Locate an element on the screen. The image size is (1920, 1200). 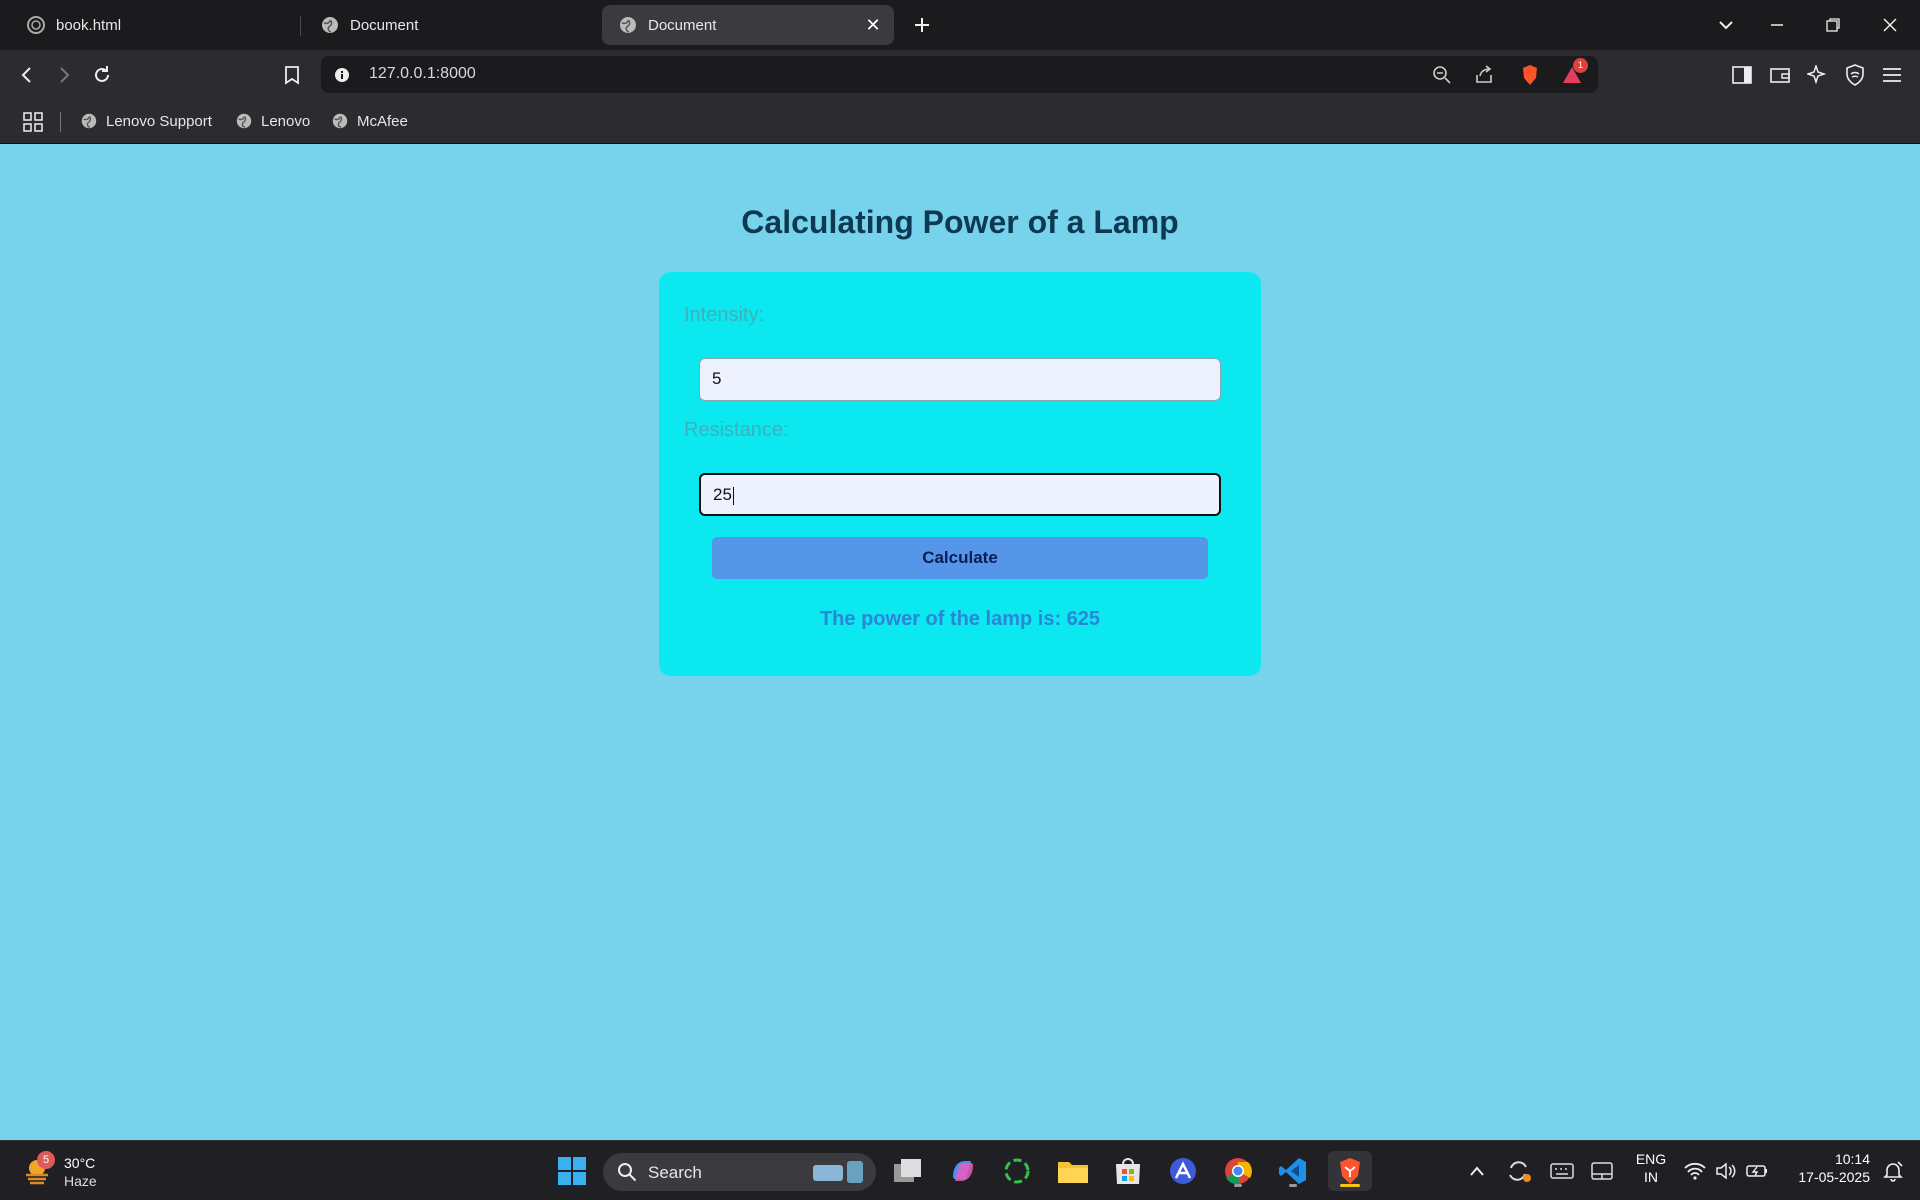
app-a-button is located at coordinates (1183, 1171).